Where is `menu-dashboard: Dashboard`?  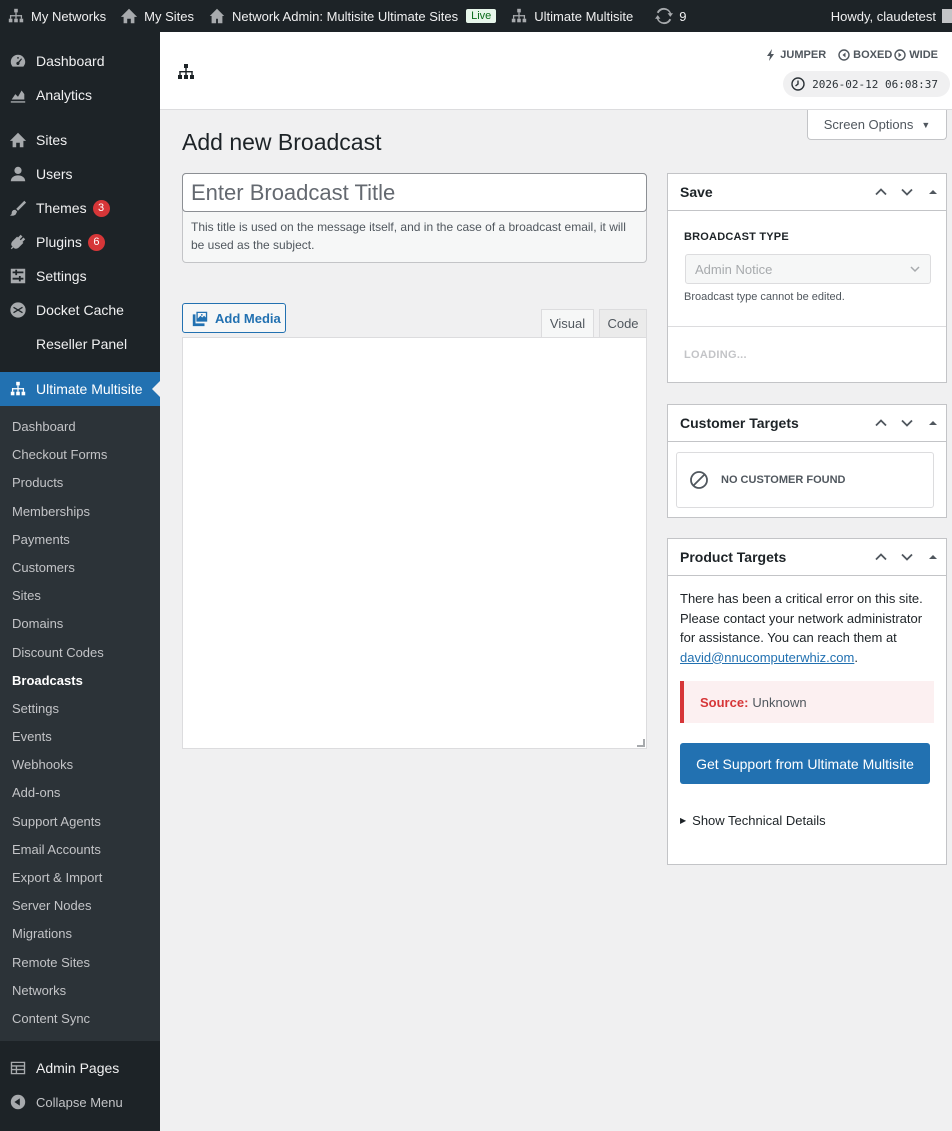
menu-dashboard: Dashboard is located at coordinates (80, 61).